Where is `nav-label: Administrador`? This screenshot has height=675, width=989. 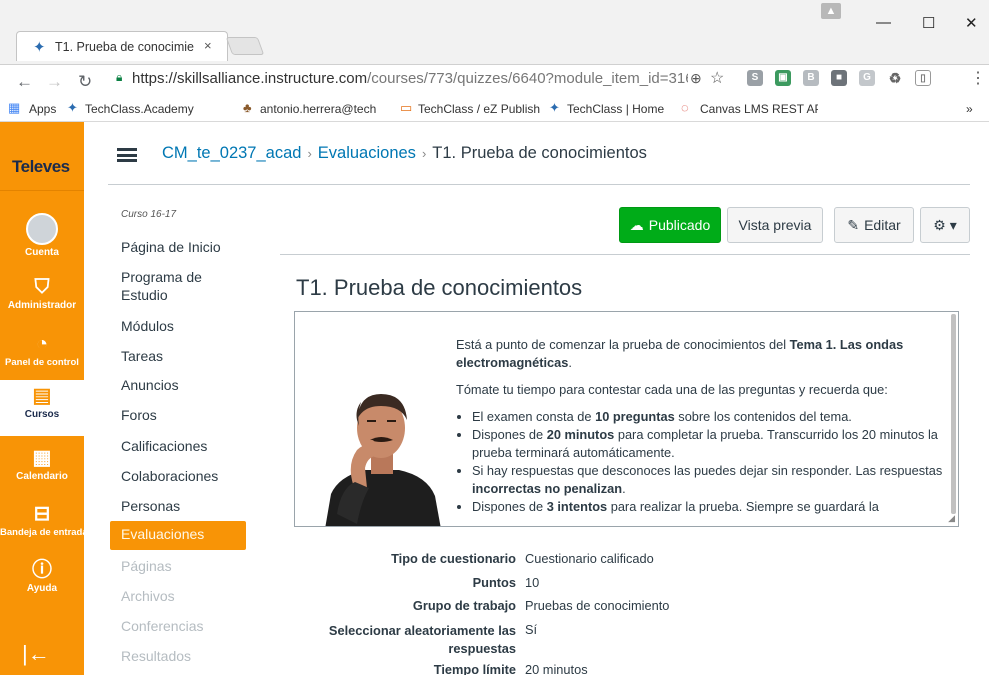
nav-label: Administrador is located at coordinates (42, 305).